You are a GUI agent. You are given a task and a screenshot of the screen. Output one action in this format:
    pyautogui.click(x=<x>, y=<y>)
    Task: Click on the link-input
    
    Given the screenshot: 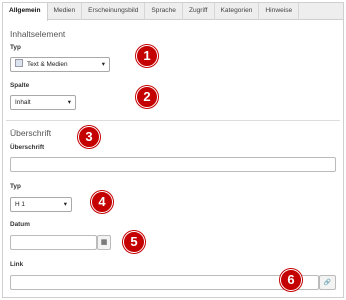 What is the action you would take?
    pyautogui.click(x=164, y=282)
    